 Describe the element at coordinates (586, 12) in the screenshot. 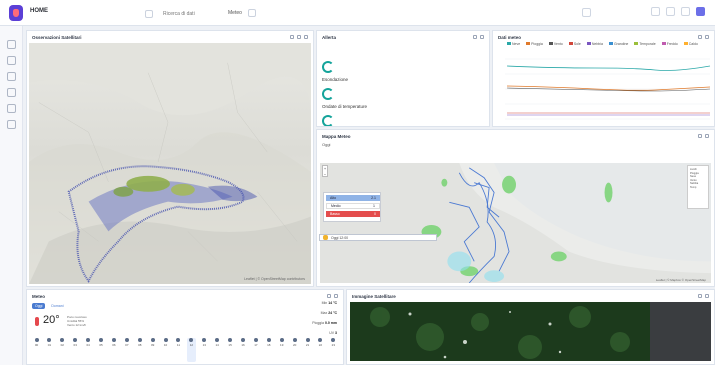

I see `user-icon` at that location.